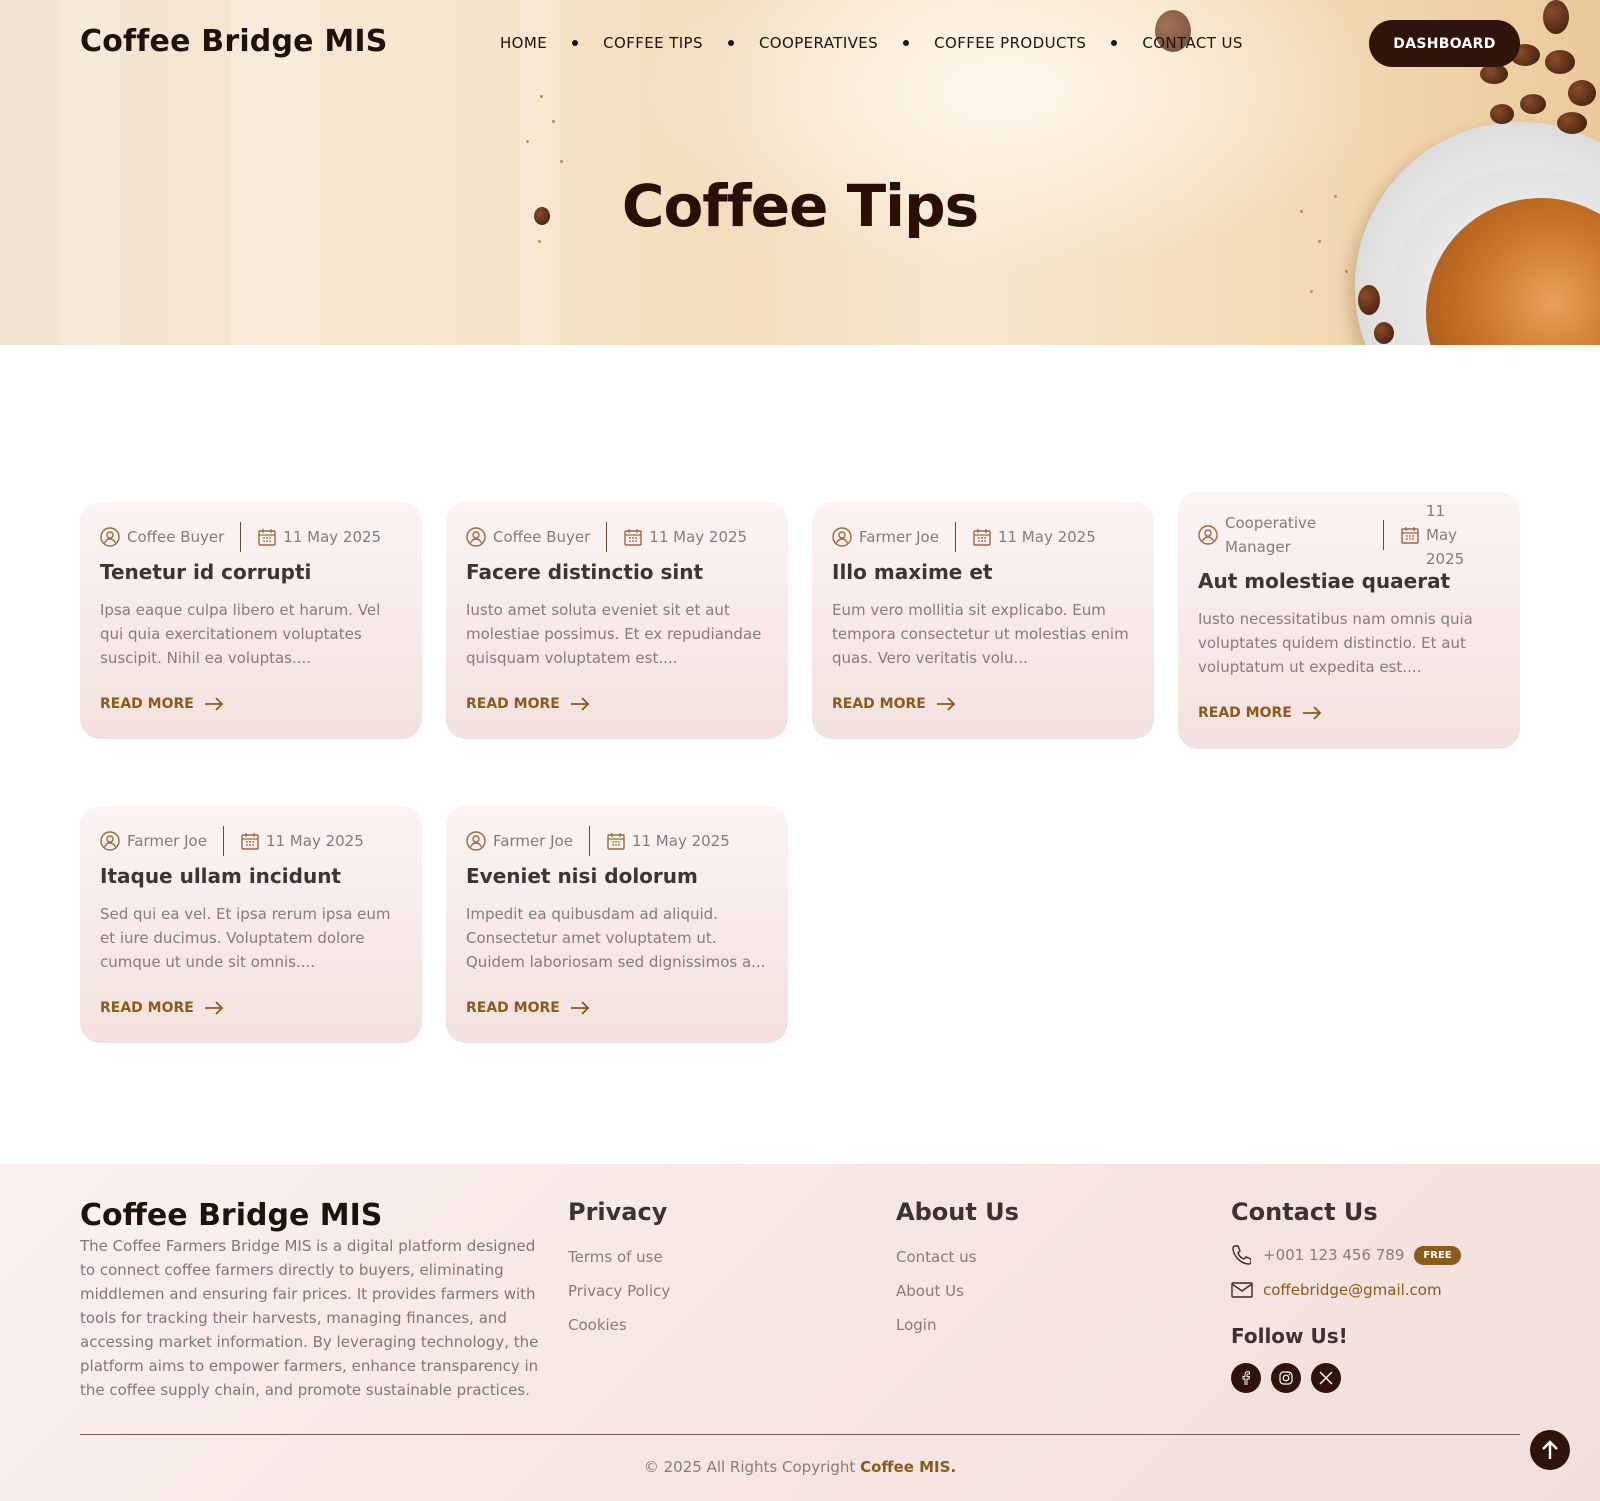 This screenshot has width=1600, height=1501. Describe the element at coordinates (800, 1434) in the screenshot. I see `footer-divider` at that location.